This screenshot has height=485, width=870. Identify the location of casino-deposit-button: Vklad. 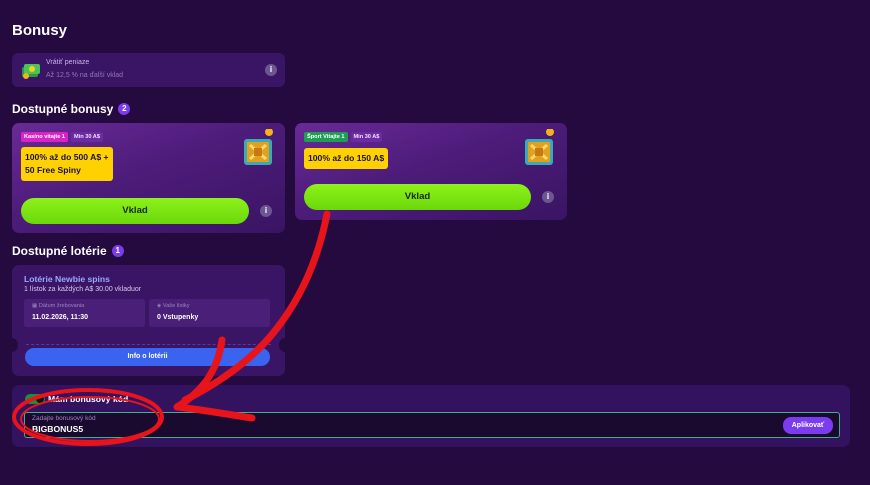
(135, 211).